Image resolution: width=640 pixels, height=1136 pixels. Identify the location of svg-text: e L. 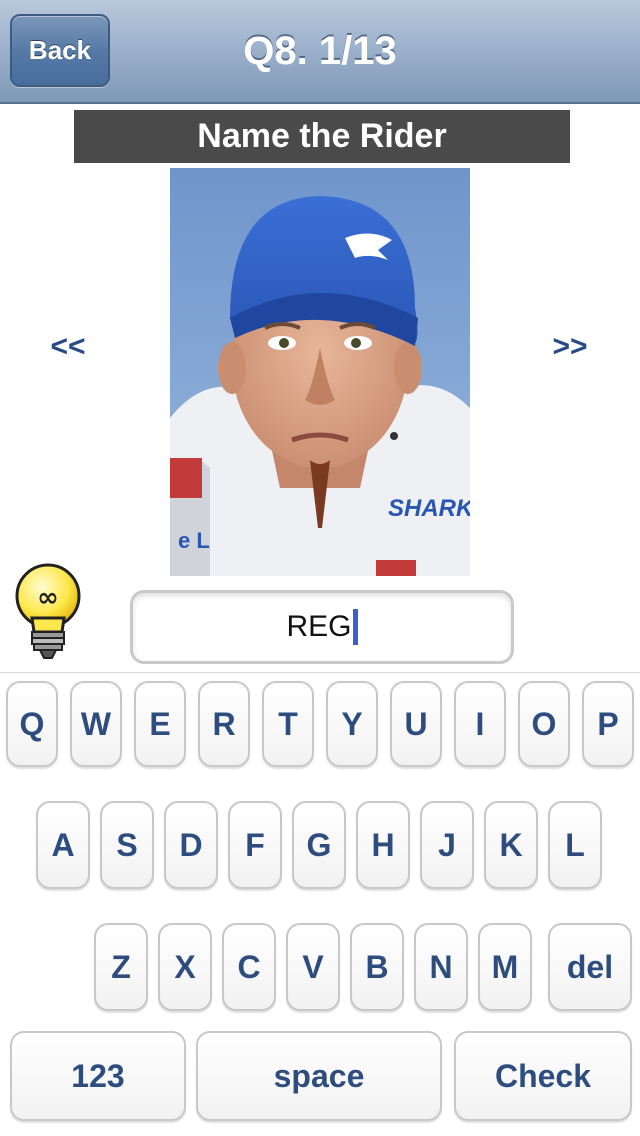
(194, 540).